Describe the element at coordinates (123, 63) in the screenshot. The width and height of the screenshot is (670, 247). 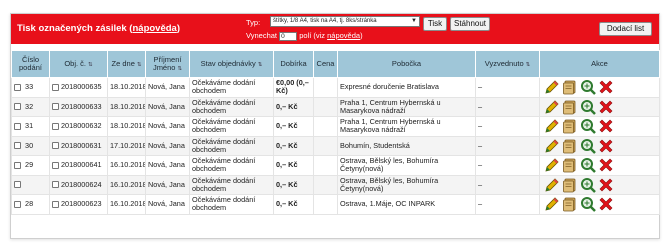
I see `col-ze-dne-label: Ze dne` at that location.